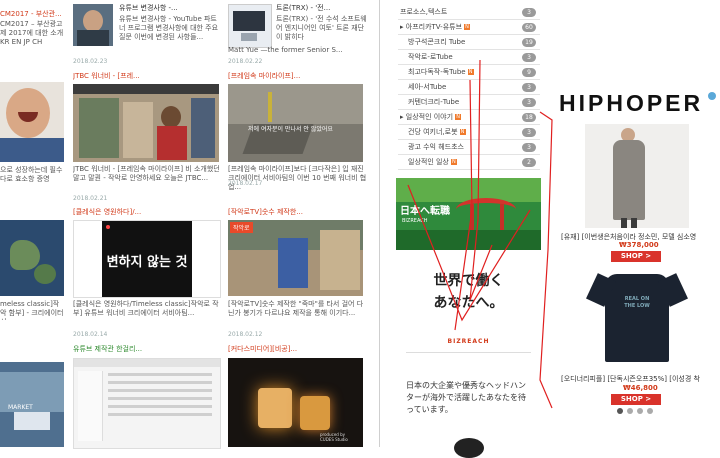 The height and width of the screenshot is (458, 720). What do you see at coordinates (637, 176) in the screenshot?
I see `product1-image` at bounding box center [637, 176].